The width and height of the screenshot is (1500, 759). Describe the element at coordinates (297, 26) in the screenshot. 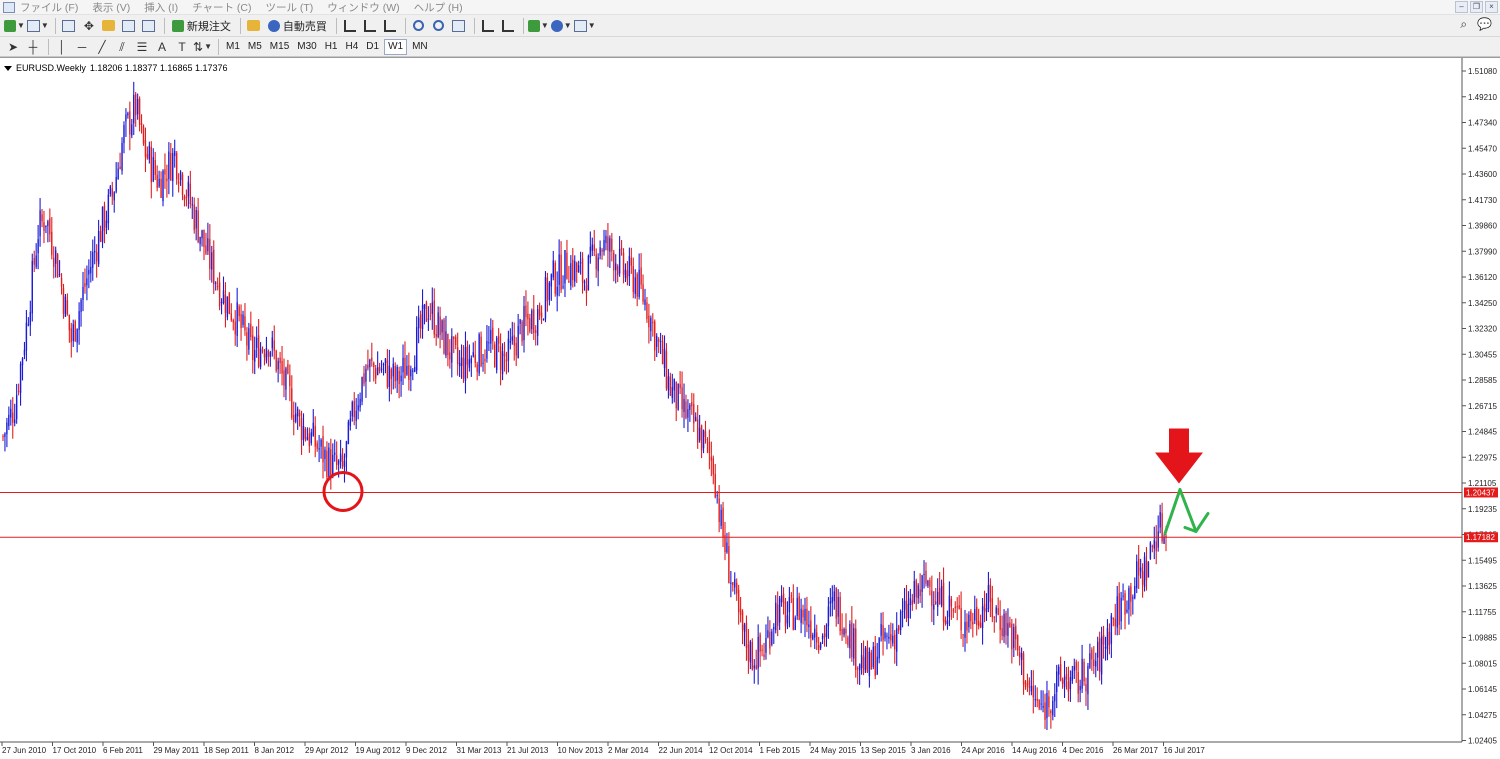

I see `auto-trading-button: 自動売買` at that location.